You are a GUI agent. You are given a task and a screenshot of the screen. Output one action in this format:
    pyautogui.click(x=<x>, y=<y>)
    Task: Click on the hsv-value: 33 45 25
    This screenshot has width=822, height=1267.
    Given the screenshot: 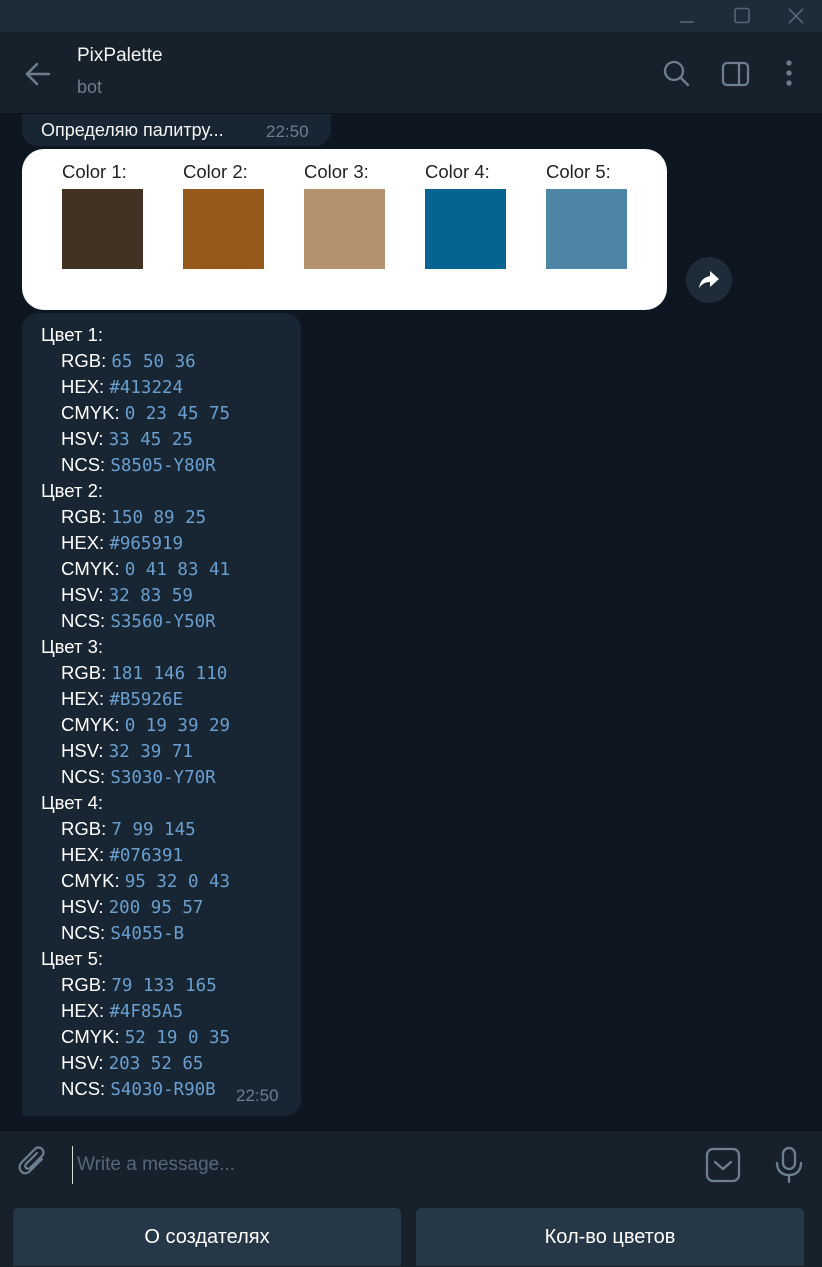 What is the action you would take?
    pyautogui.click(x=151, y=440)
    